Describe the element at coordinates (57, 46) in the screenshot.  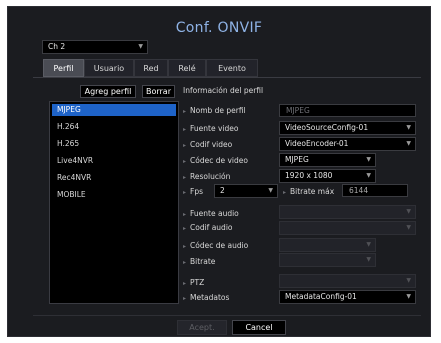
I see `channel-select-value: Ch 2` at that location.